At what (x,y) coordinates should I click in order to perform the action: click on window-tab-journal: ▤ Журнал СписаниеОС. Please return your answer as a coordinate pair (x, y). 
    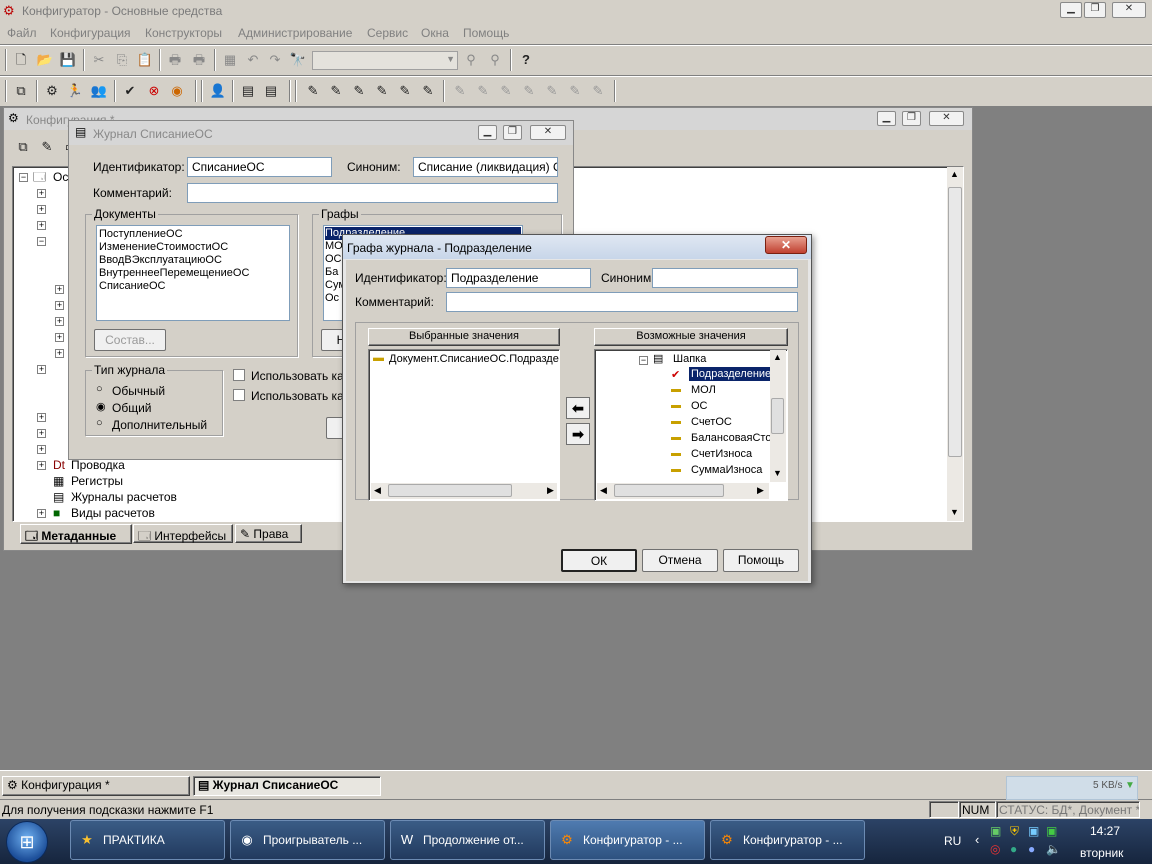
    Looking at the image, I should click on (287, 786).